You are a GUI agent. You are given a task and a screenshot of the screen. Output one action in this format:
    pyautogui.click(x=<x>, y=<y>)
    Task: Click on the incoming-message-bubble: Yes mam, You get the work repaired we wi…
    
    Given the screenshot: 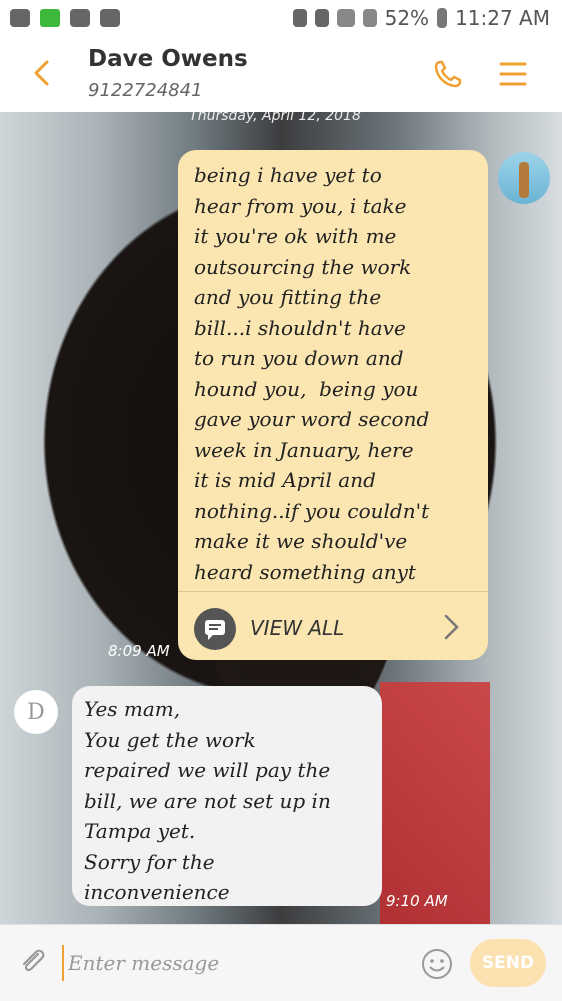 What is the action you would take?
    pyautogui.click(x=227, y=796)
    